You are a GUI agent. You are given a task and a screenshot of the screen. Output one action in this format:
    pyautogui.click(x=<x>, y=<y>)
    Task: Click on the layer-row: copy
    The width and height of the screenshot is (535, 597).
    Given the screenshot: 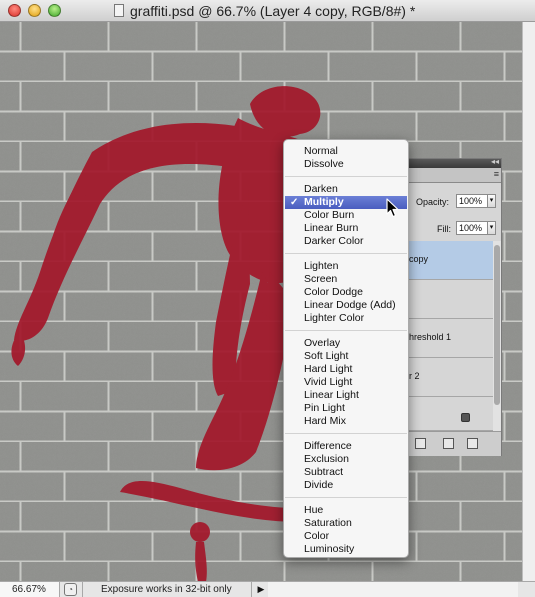 What is the action you would take?
    pyautogui.click(x=450, y=260)
    